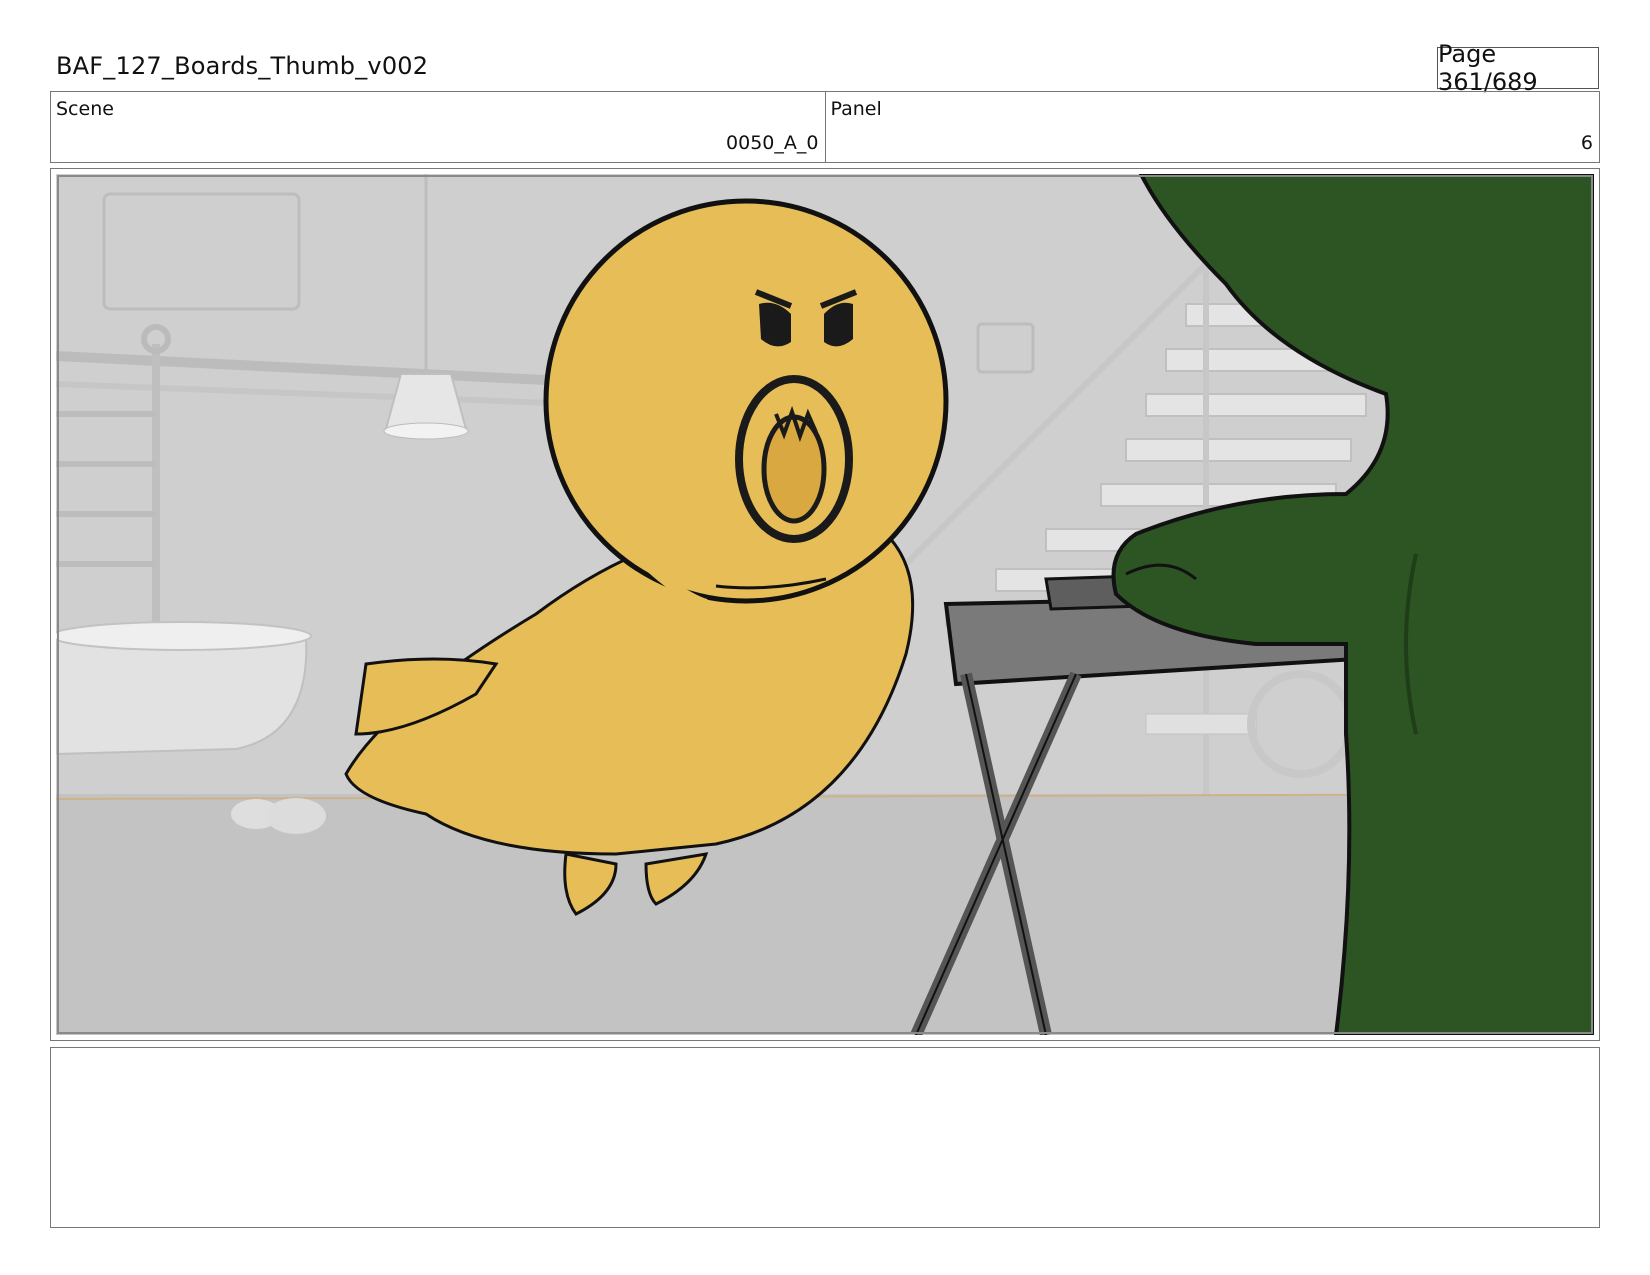  What do you see at coordinates (1212, 127) in the screenshot?
I see `panel-cell: Panel 6` at bounding box center [1212, 127].